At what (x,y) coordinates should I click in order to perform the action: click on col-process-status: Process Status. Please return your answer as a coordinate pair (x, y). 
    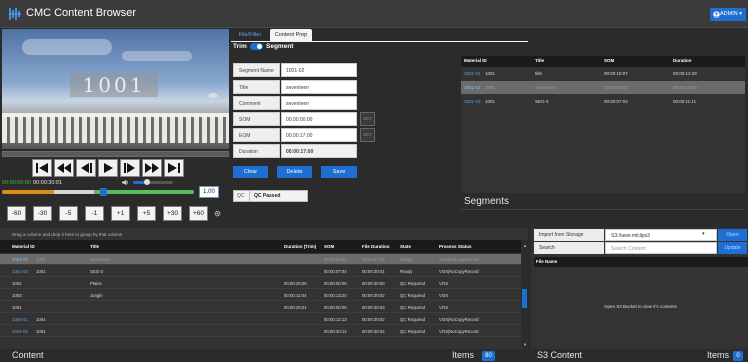
    Looking at the image, I should click on (455, 246).